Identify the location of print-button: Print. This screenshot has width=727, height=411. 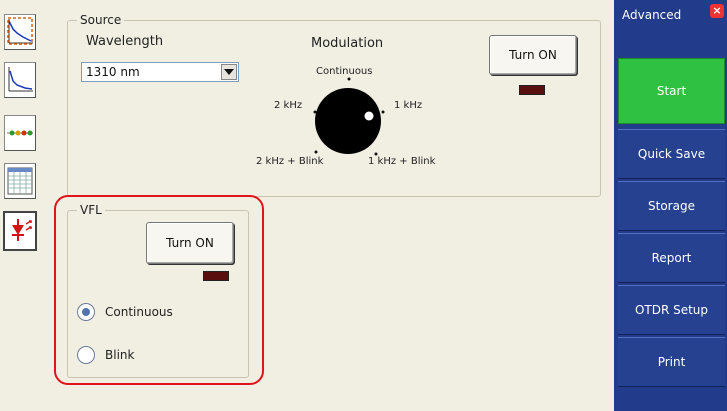
(671, 362).